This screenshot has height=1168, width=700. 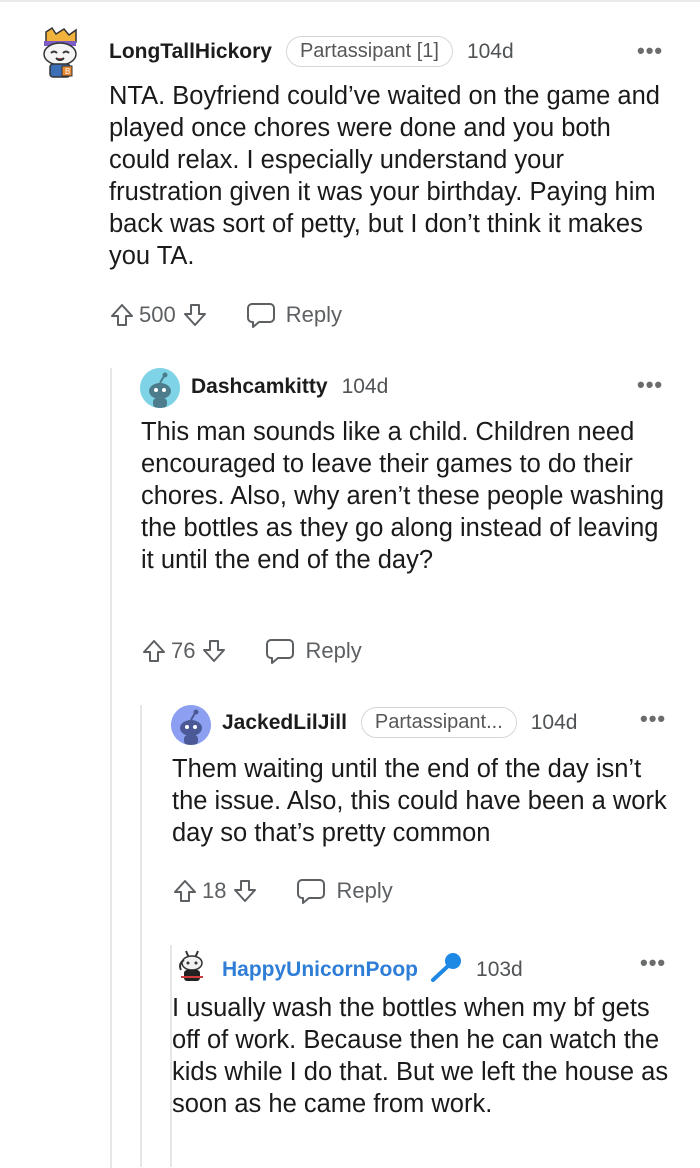 I want to click on username: Dashcamkitty, so click(x=259, y=387).